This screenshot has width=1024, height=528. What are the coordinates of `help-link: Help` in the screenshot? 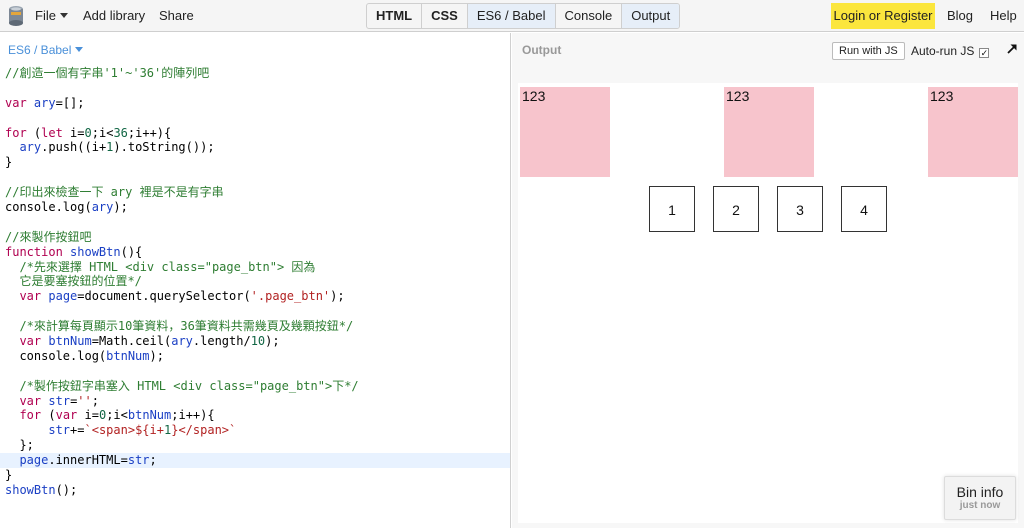 It's located at (1003, 16).